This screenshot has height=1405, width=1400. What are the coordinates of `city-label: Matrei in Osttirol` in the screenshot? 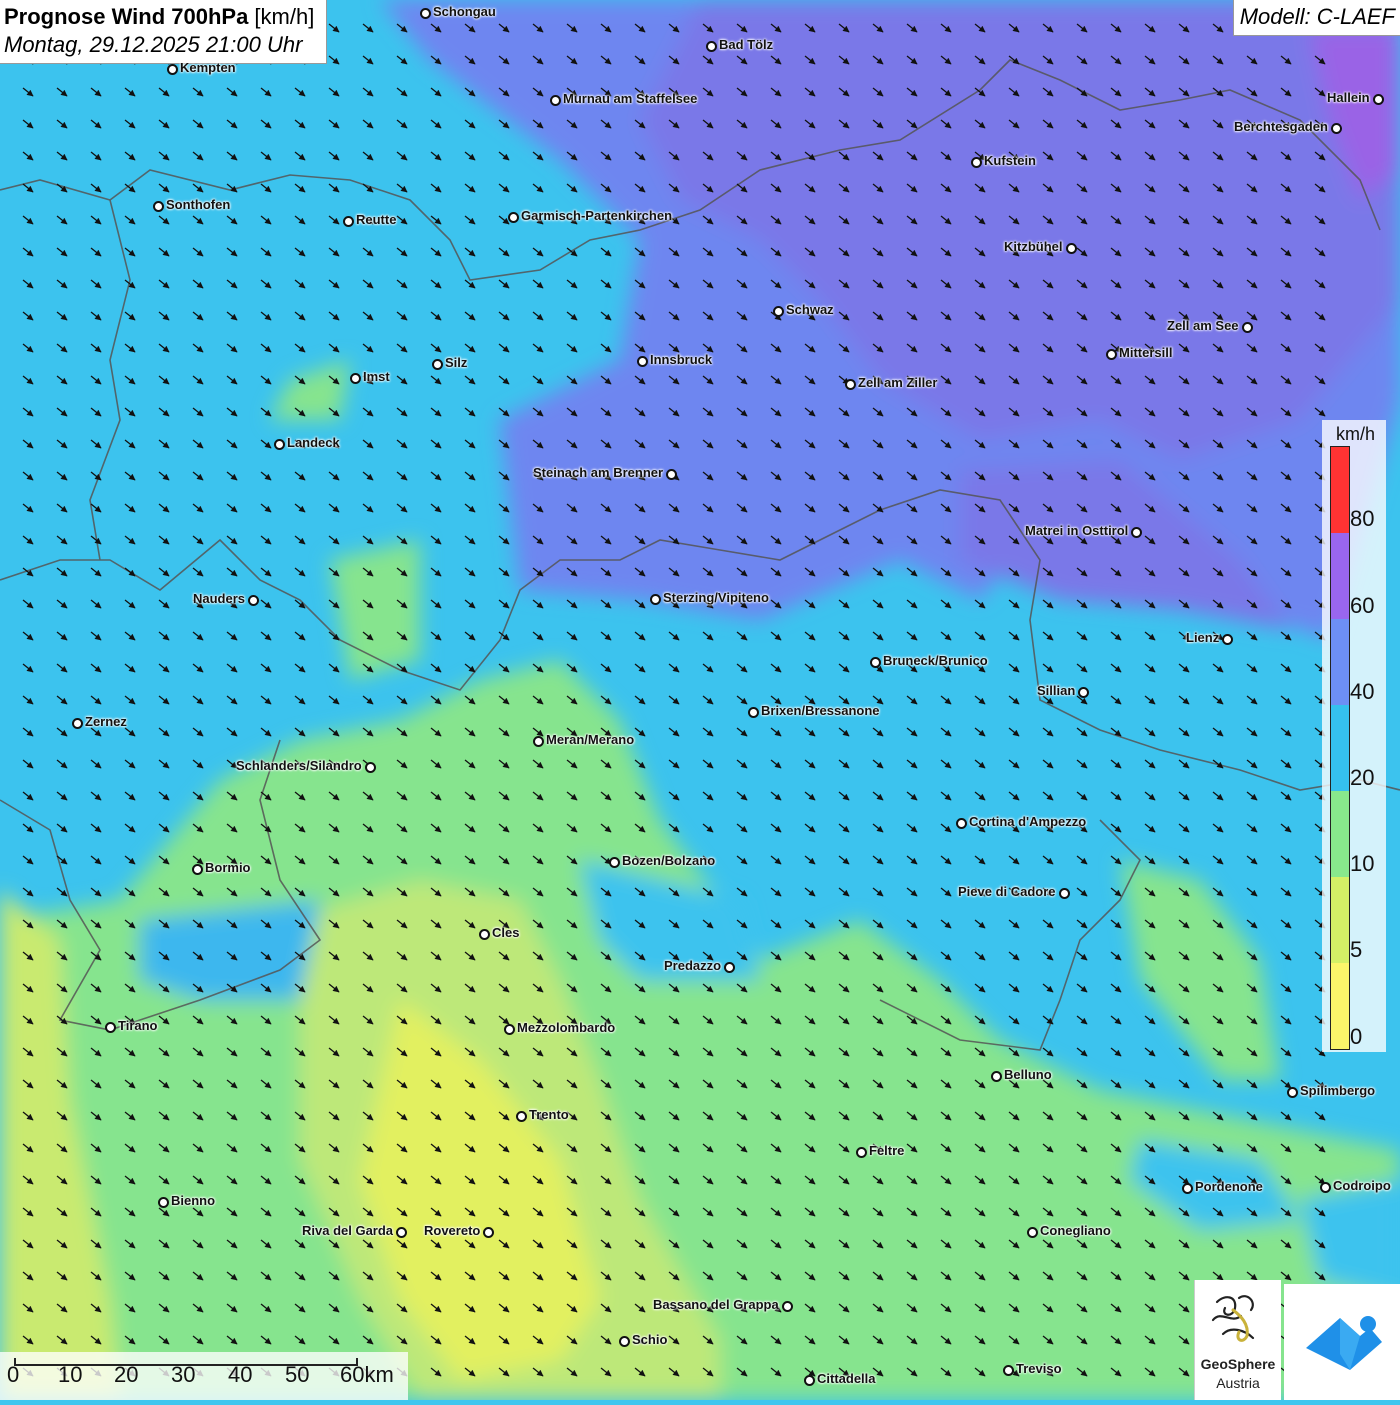 It's located at (1076, 530).